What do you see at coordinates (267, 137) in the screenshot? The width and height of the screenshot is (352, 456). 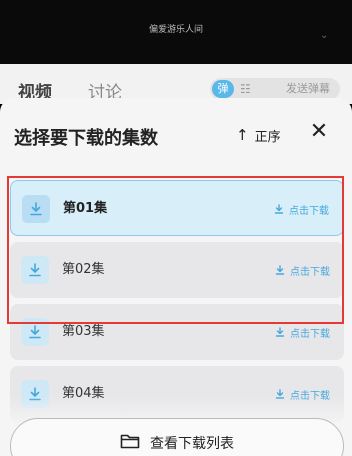 I see `sort-label: 正序` at bounding box center [267, 137].